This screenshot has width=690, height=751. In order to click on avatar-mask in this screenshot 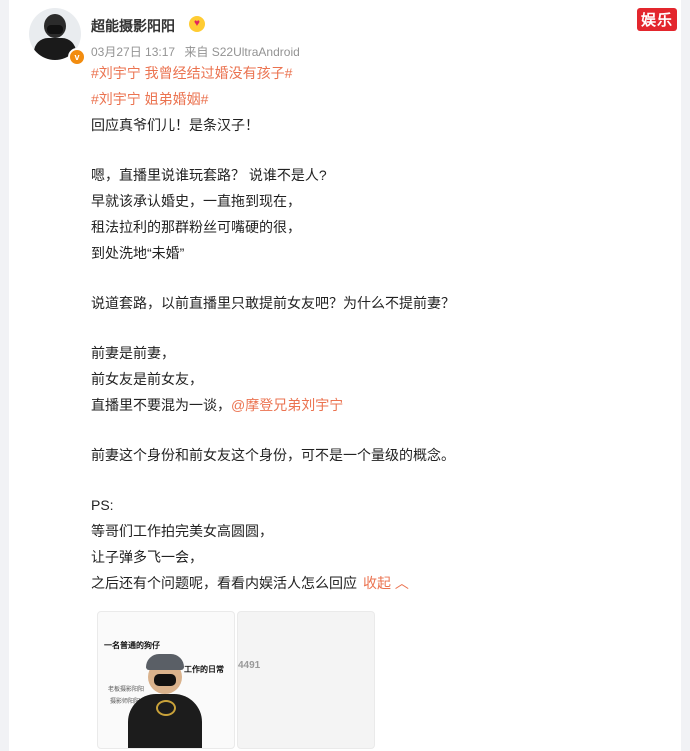, I will do `click(55, 29)`.